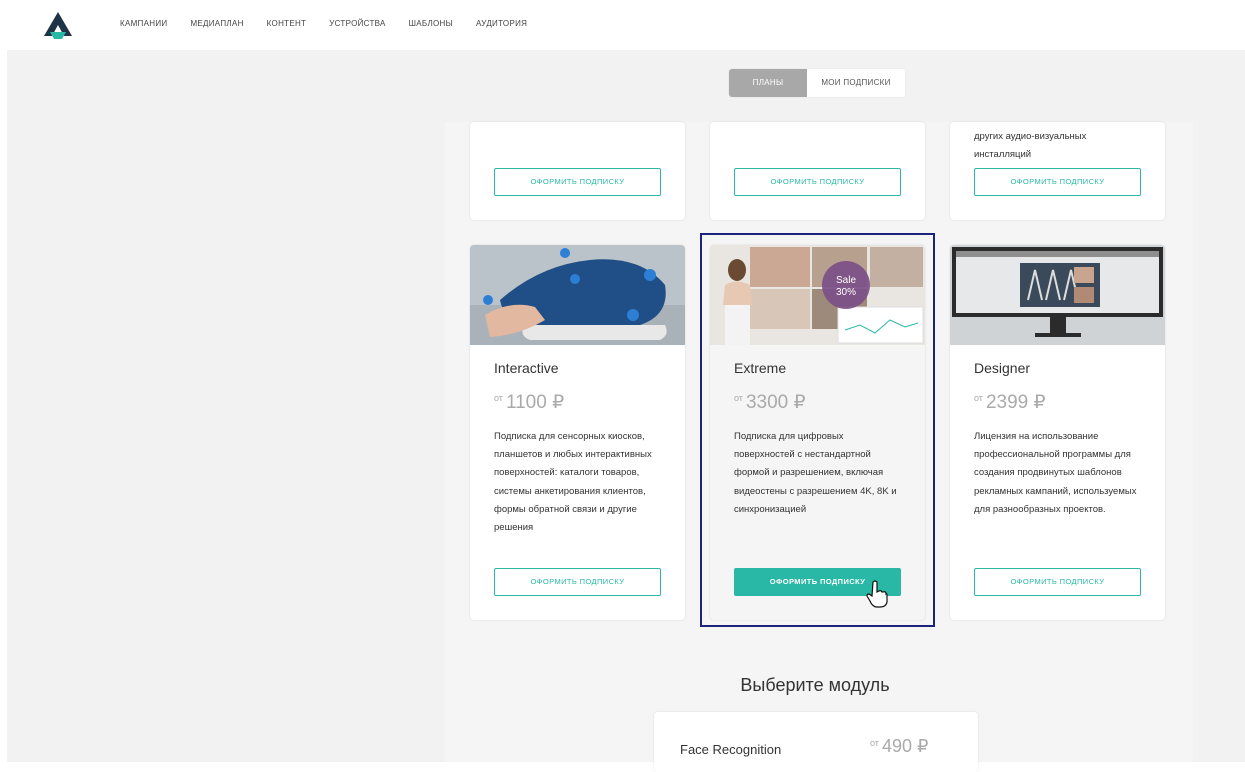 The image size is (1245, 772). What do you see at coordinates (1030, 145) in the screenshot?
I see `plan-description: других аудио-визуальных инсталляций` at bounding box center [1030, 145].